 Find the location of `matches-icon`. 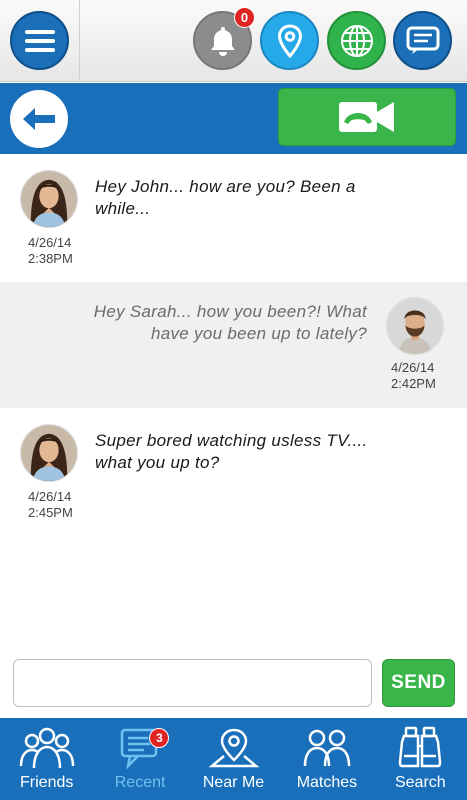

matches-icon is located at coordinates (327, 748).